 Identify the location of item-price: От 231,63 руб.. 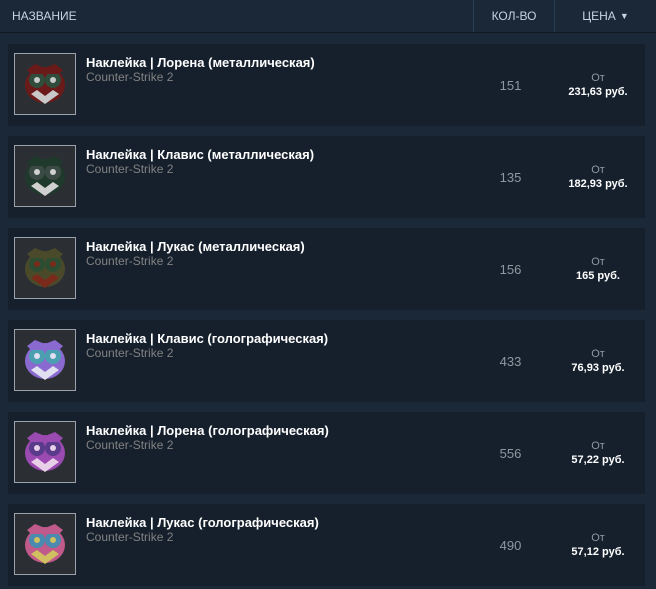
(598, 85).